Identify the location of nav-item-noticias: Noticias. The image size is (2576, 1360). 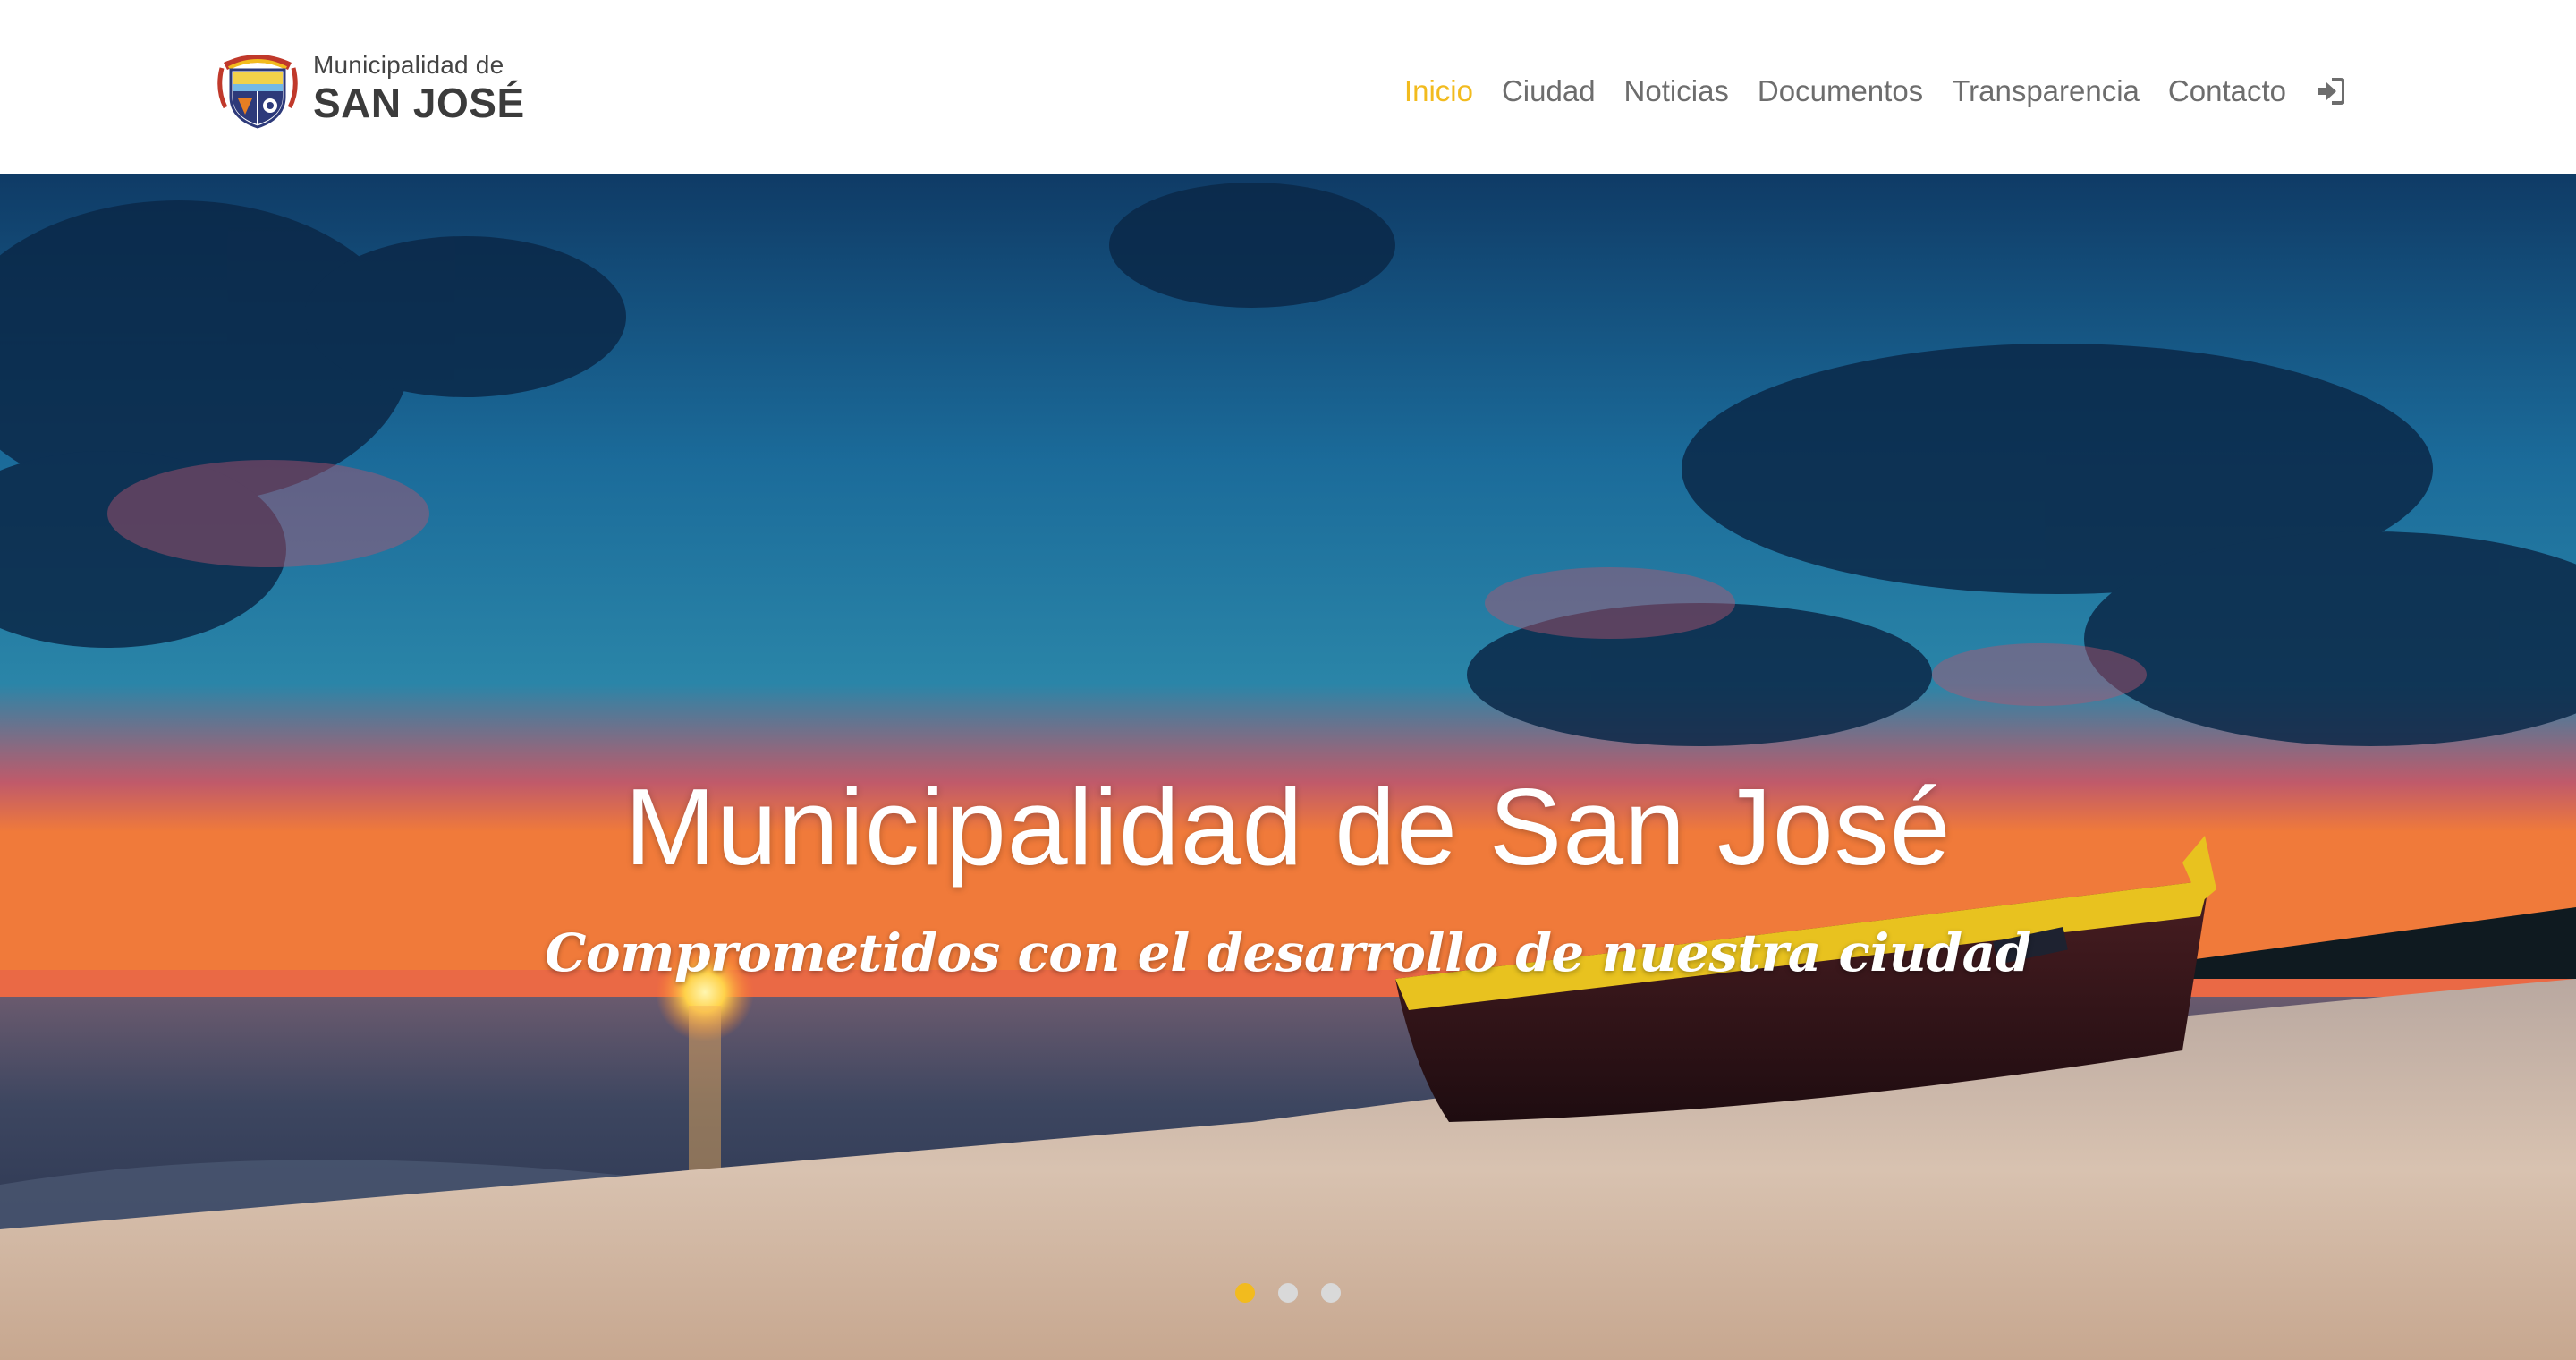
(1676, 91).